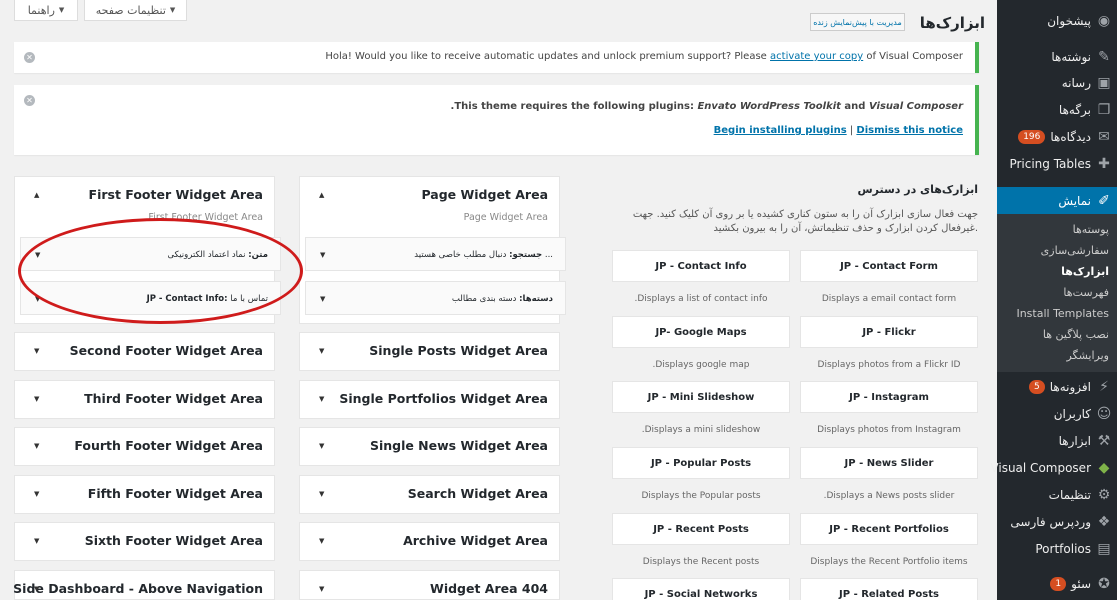  What do you see at coordinates (1057, 83) in the screenshot?
I see `menu-media: رسانه ▣` at bounding box center [1057, 83].